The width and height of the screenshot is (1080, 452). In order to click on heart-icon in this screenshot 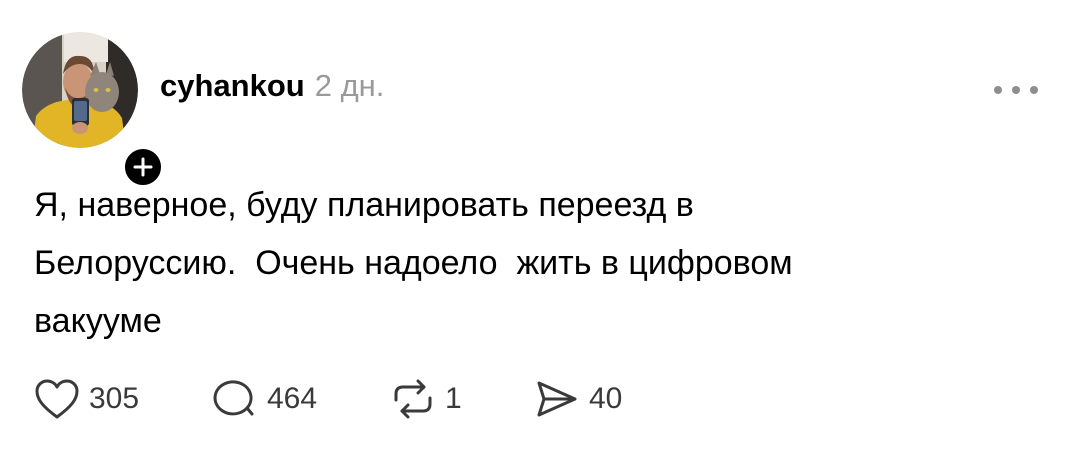, I will do `click(57, 399)`.